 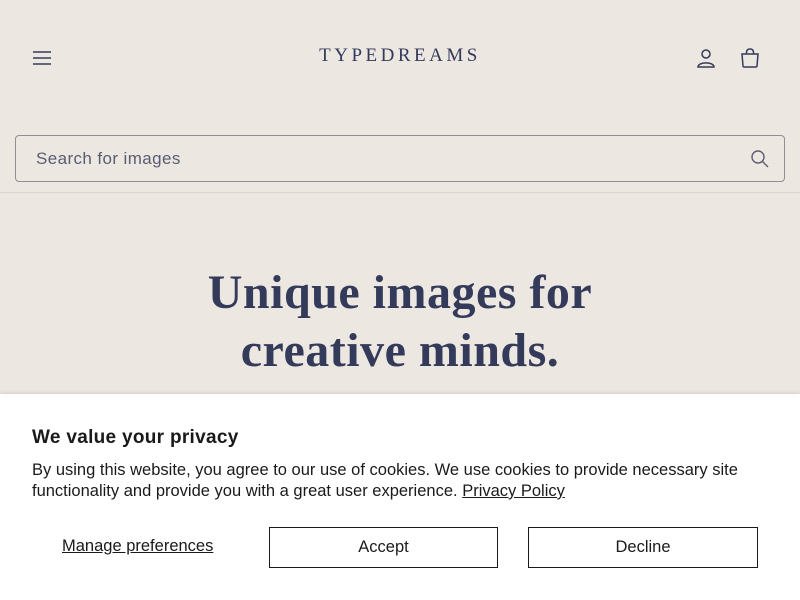 What do you see at coordinates (383, 547) in the screenshot?
I see `accept-cookies-button: Accept` at bounding box center [383, 547].